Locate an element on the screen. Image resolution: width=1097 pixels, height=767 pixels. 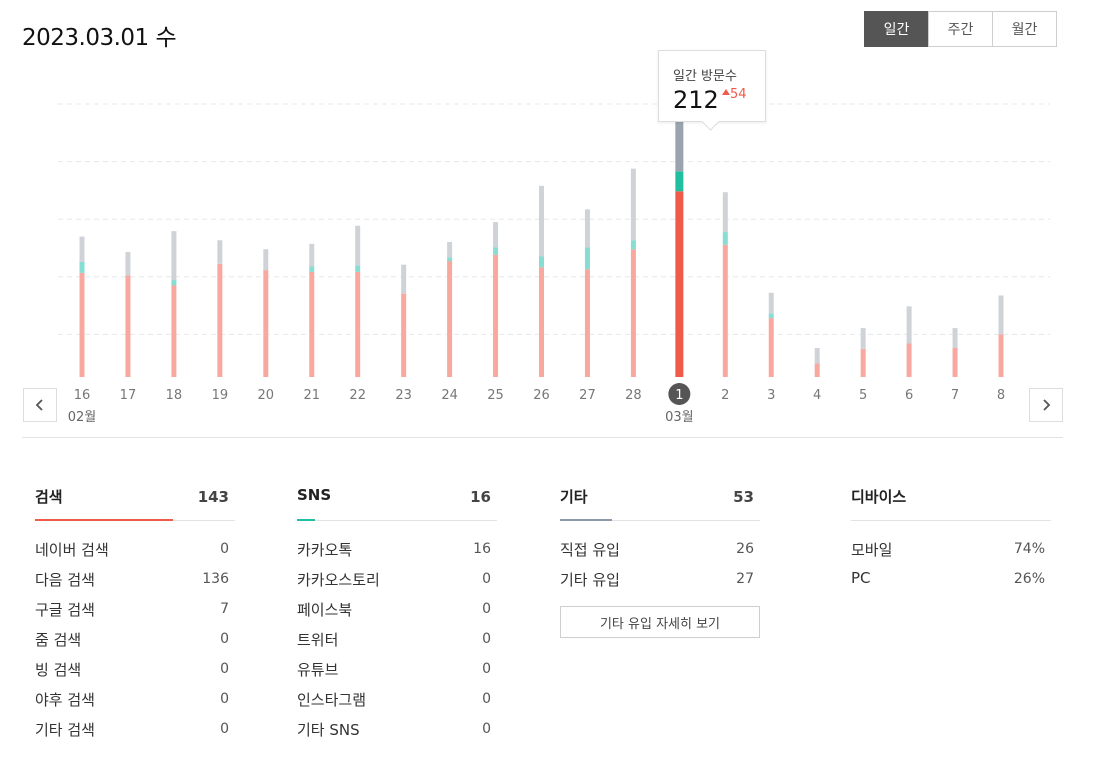
chevron-left-icon is located at coordinates (39, 405).